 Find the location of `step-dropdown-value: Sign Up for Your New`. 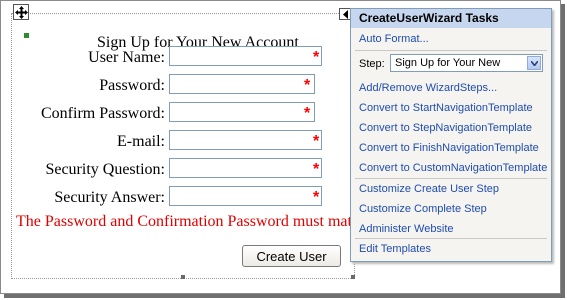

step-dropdown-value: Sign Up for Your New is located at coordinates (448, 63).